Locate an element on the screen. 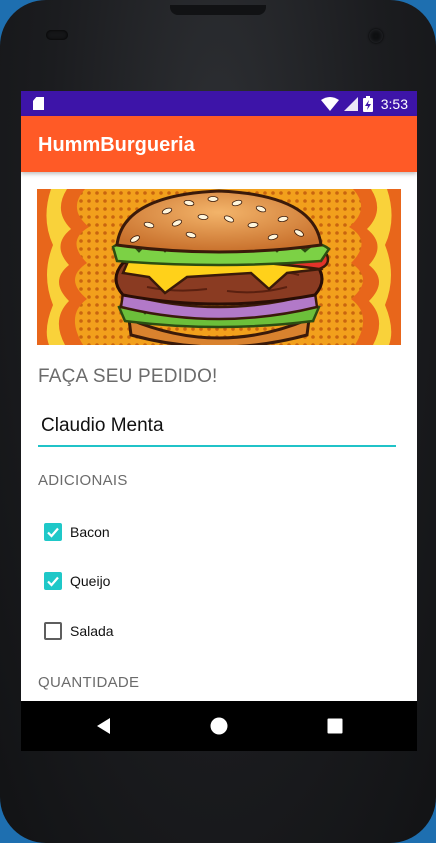  signal-icon is located at coordinates (350, 103).